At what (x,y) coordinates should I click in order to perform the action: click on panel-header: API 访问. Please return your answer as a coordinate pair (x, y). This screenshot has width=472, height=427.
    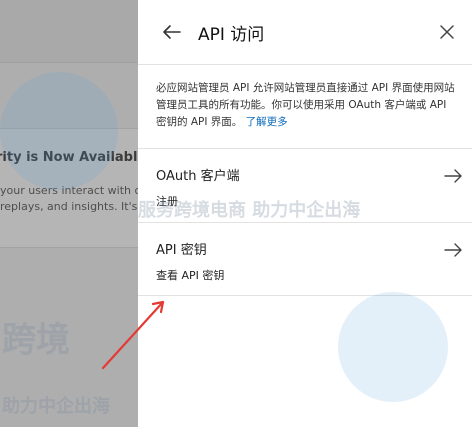
    Looking at the image, I should click on (305, 32).